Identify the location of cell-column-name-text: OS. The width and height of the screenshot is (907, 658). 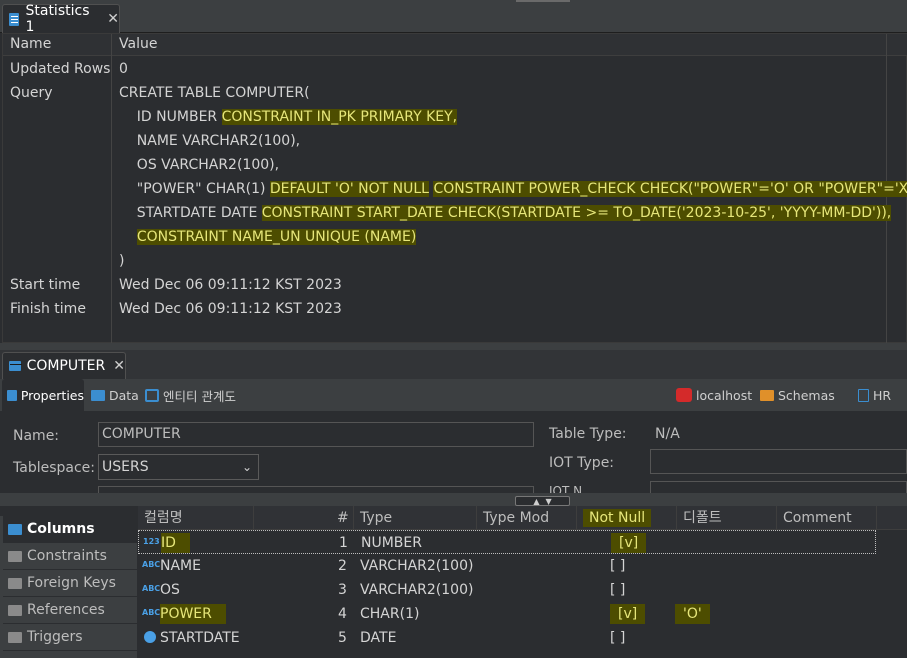
(170, 590).